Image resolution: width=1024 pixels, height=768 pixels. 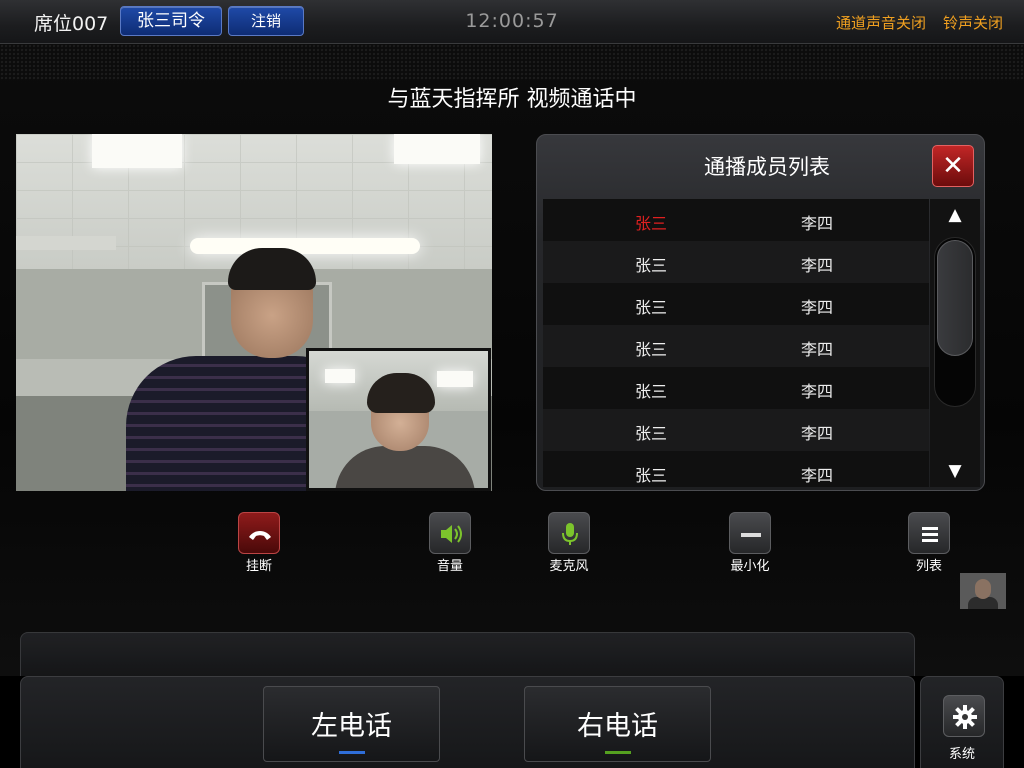 I want to click on microphone-button: 麦克风, so click(x=569, y=543).